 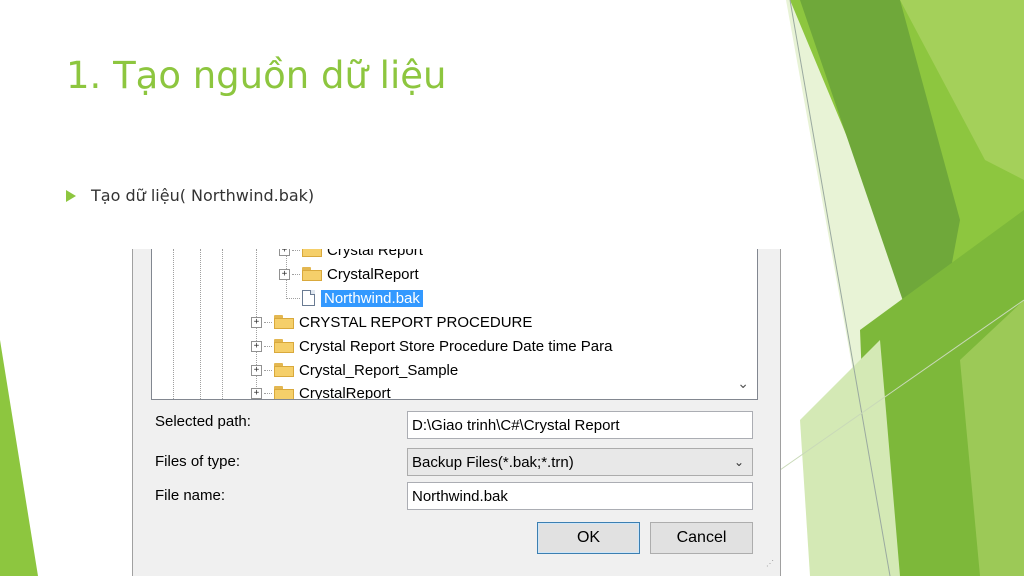 I want to click on cancel-button: Cancel, so click(x=701, y=538).